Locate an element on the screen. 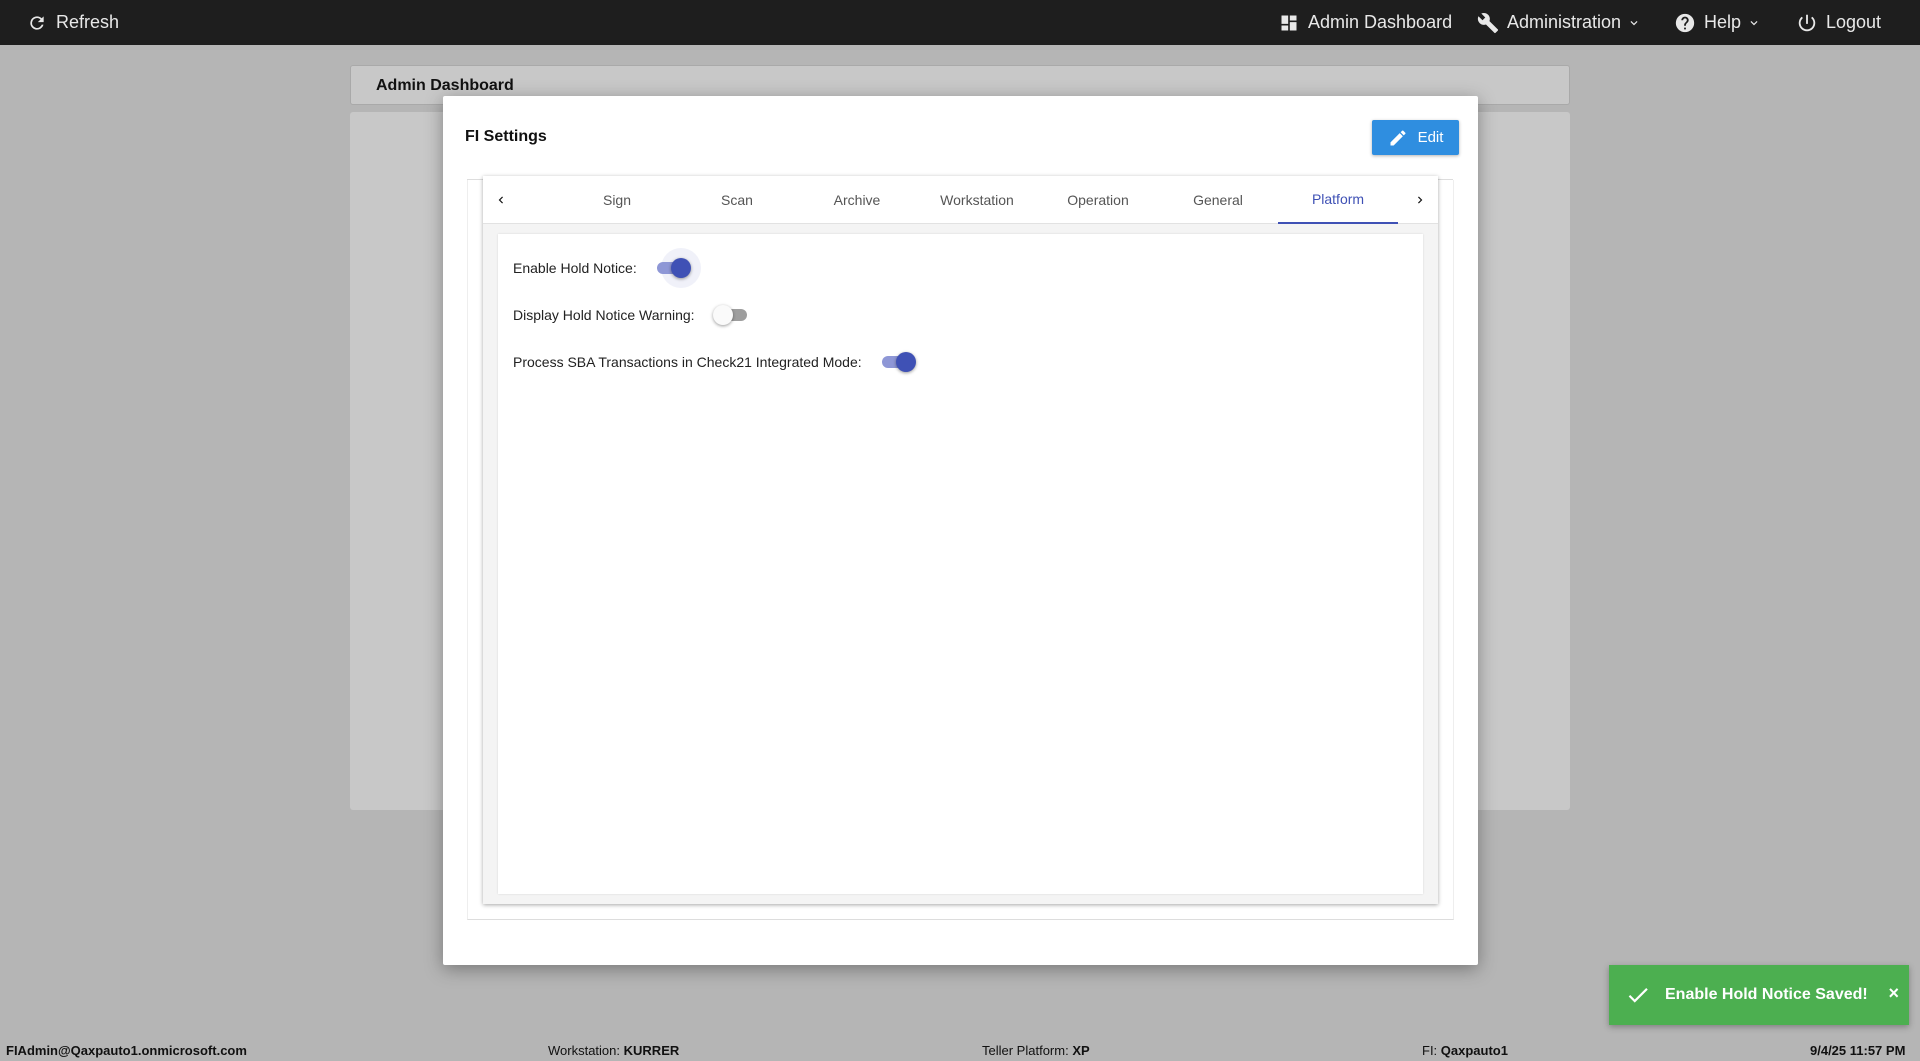 The image size is (1920, 1061). help-label: Help is located at coordinates (1723, 22).